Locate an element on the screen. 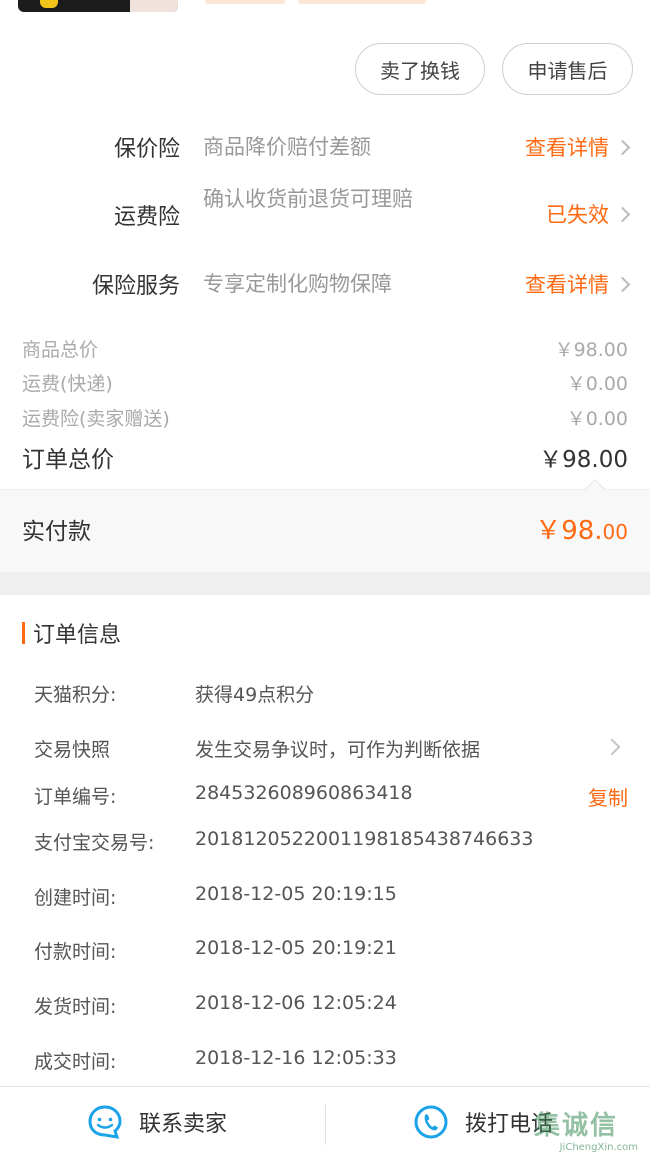 The image size is (650, 1155). insurance-row-shipping: 运费险 确认收货前退货可理赔 已失效 is located at coordinates (325, 215).